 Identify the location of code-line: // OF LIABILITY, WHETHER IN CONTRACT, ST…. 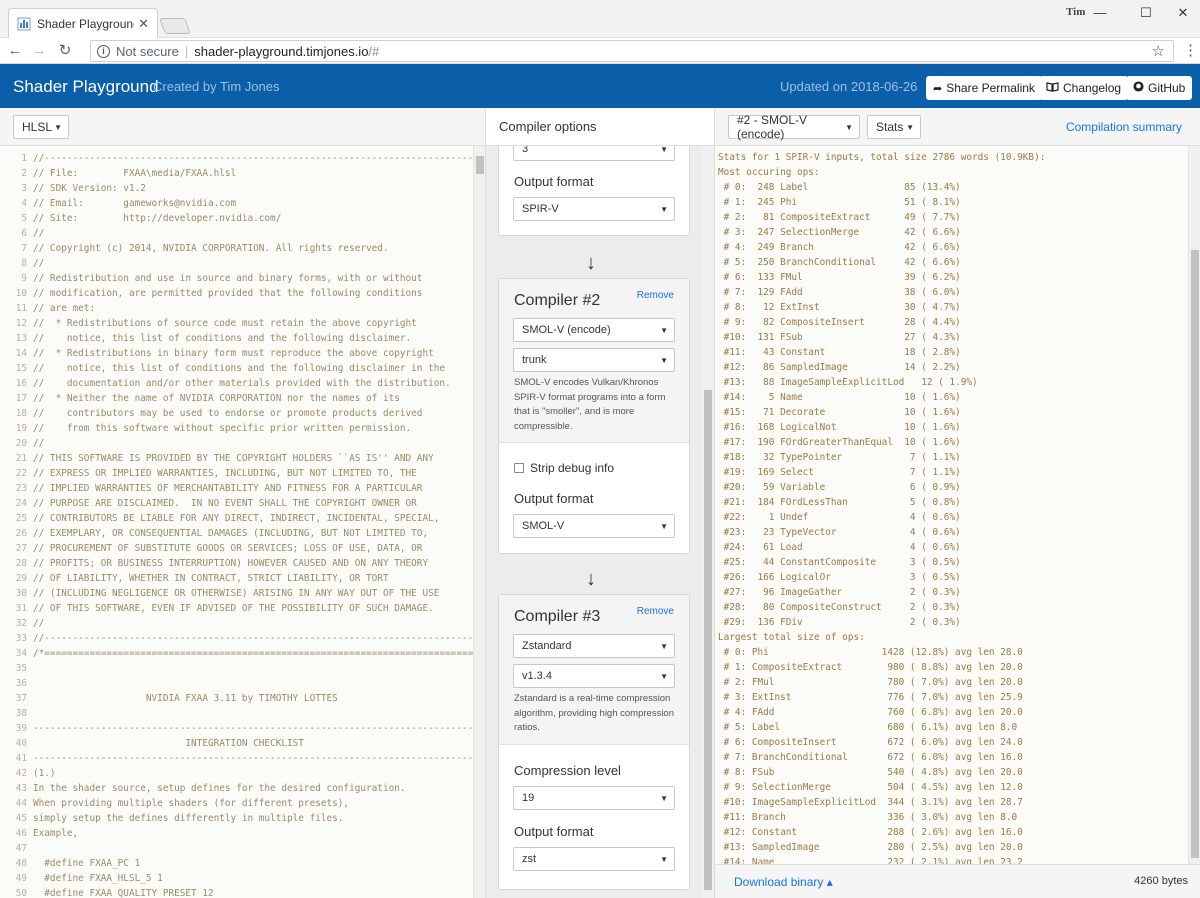
(253, 578).